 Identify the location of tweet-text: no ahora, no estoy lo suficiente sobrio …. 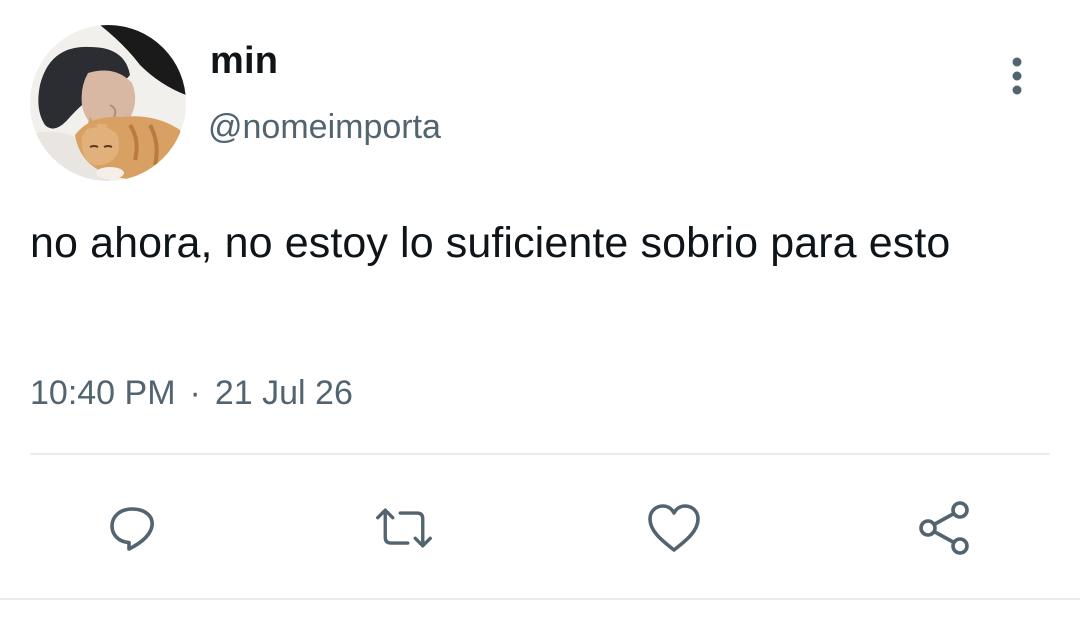
(490, 243).